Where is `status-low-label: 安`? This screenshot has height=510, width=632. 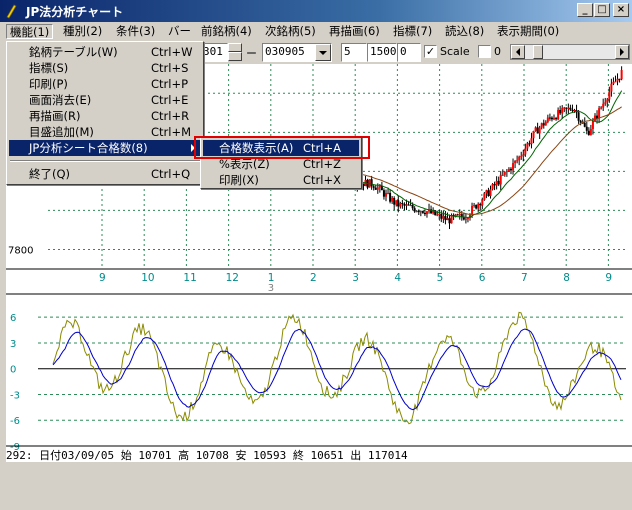
status-low-label: 安 is located at coordinates (241, 455).